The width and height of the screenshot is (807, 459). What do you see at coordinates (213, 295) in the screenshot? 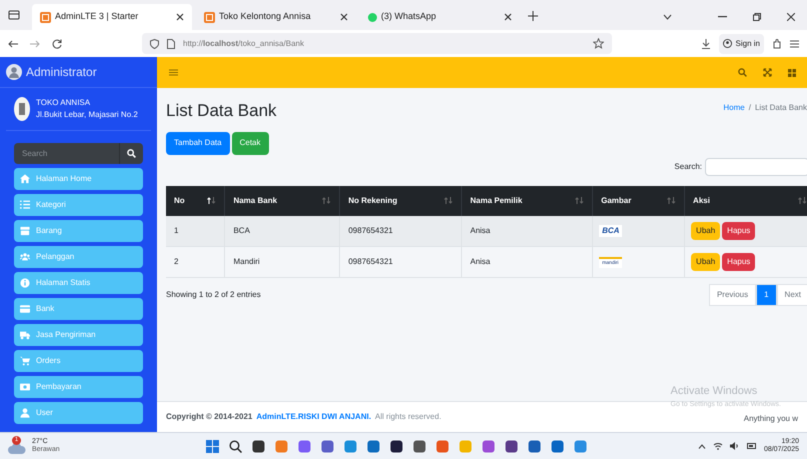
I see `entries-info: Showing 1 to 2 of 2 entries` at bounding box center [213, 295].